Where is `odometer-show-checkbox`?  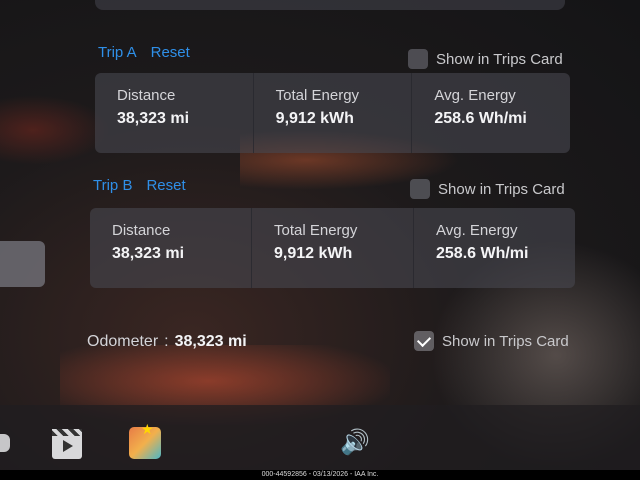
odometer-show-checkbox is located at coordinates (424, 341).